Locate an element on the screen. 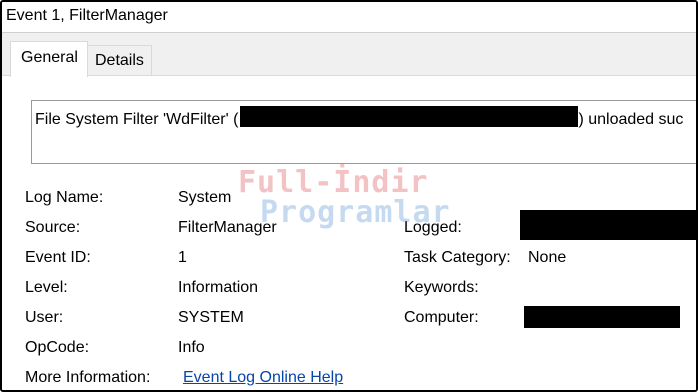  title-bar: Event 1, FilterManager is located at coordinates (349, 17).